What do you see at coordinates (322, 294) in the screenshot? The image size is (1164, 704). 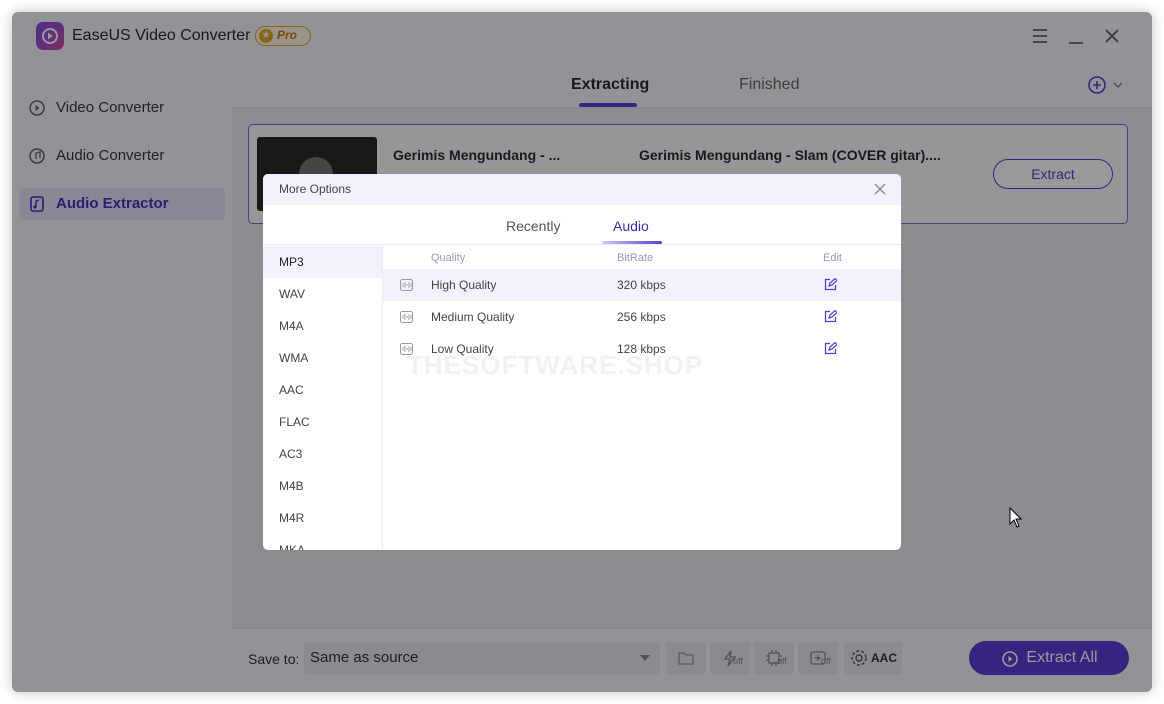 I see `format-item-wav: WAV` at bounding box center [322, 294].